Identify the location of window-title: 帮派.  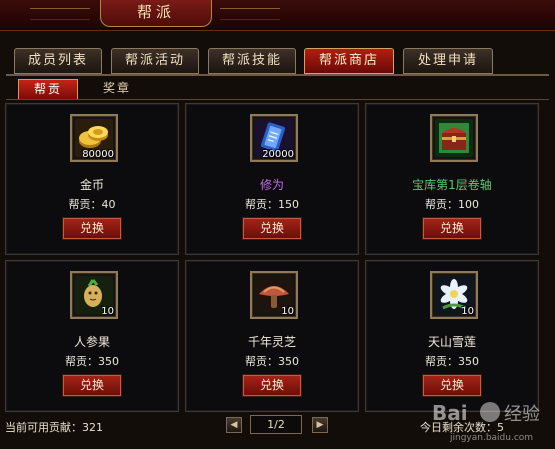
(156, 13).